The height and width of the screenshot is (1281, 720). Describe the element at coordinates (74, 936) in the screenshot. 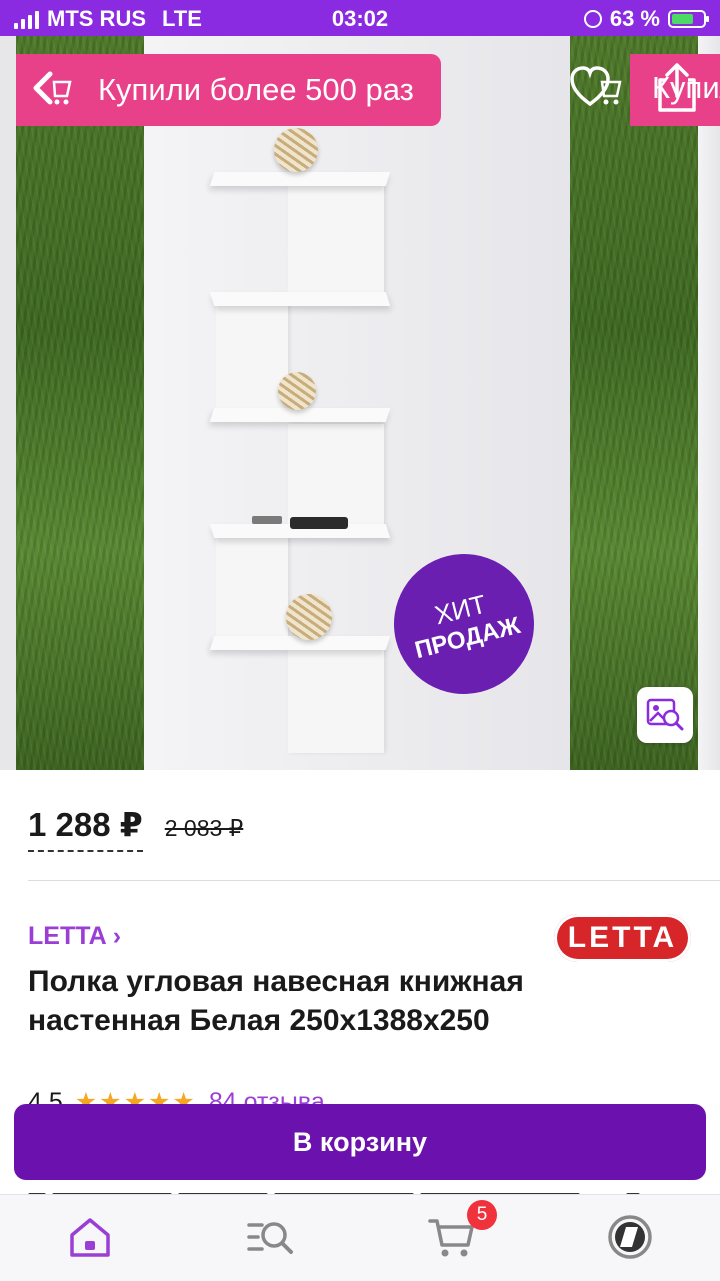

I see `brand-link: LETTA ›` at that location.